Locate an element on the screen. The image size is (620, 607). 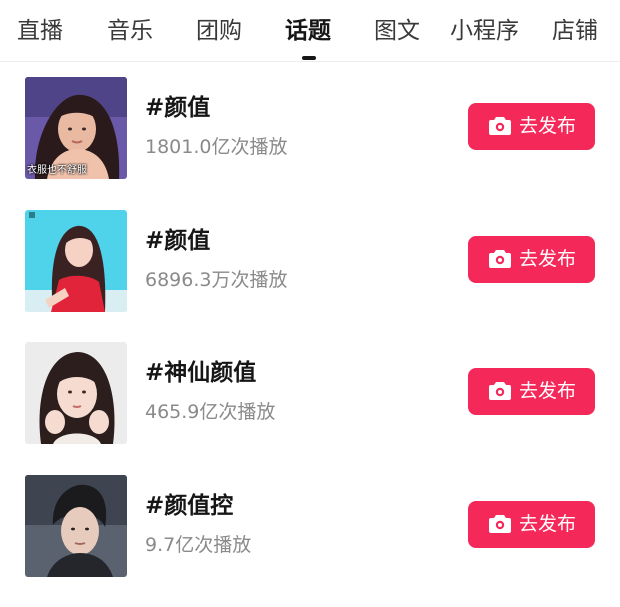
active-tab-indicator is located at coordinates (309, 58).